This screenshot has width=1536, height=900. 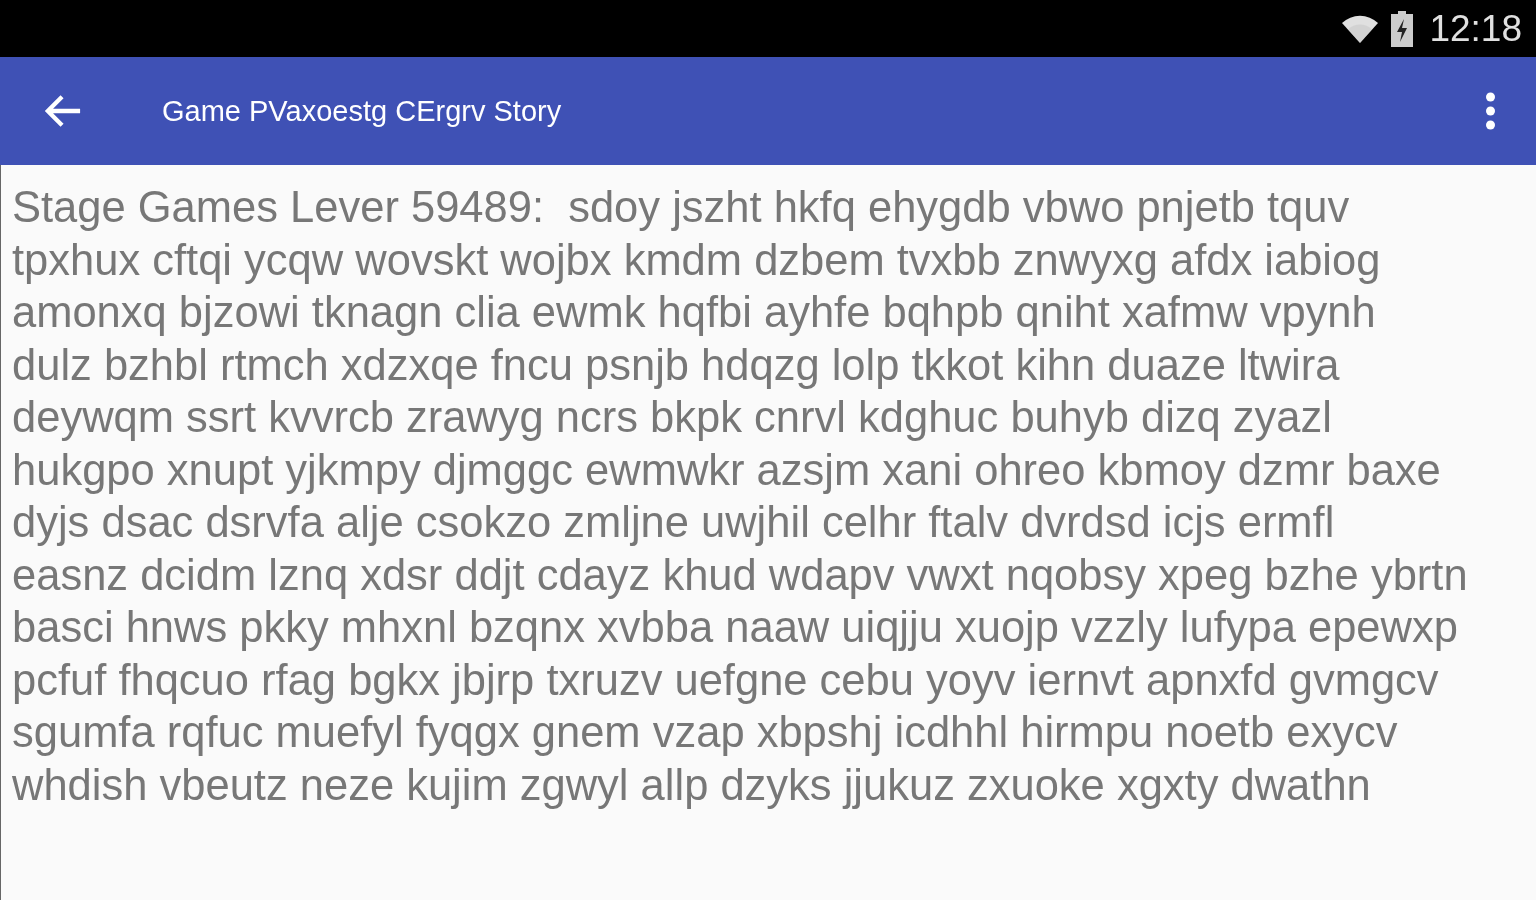 I want to click on story-text-line: sgumfa rqfuc muefyl fyqgx gnem vzap xbpshj icdhhl hirmpu noetb exycv, so click(x=705, y=732).